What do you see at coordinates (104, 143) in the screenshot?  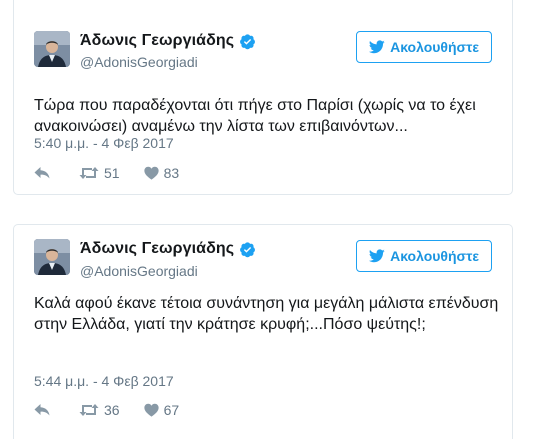 I see `tweet-timestamp: 5:40 μ.μ. - 4 Φεβ 2017` at bounding box center [104, 143].